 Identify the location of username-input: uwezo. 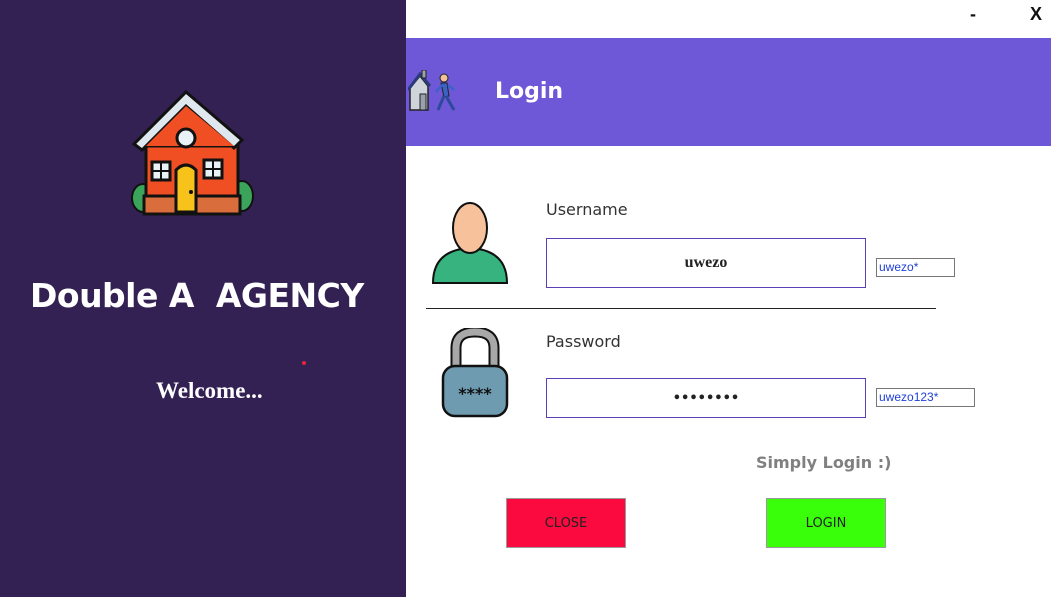
(706, 263).